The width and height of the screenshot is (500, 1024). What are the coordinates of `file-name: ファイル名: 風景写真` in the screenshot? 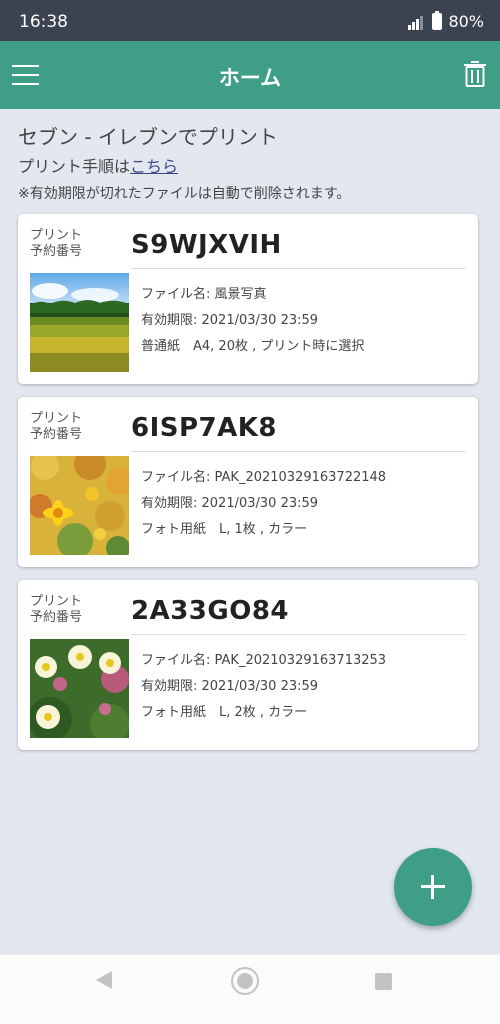 It's located at (204, 294).